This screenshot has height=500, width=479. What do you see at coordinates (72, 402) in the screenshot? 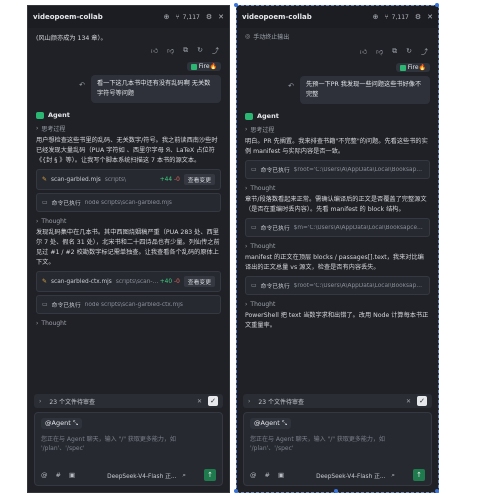
I see `pending-label: 23 个文件待审查` at bounding box center [72, 402].